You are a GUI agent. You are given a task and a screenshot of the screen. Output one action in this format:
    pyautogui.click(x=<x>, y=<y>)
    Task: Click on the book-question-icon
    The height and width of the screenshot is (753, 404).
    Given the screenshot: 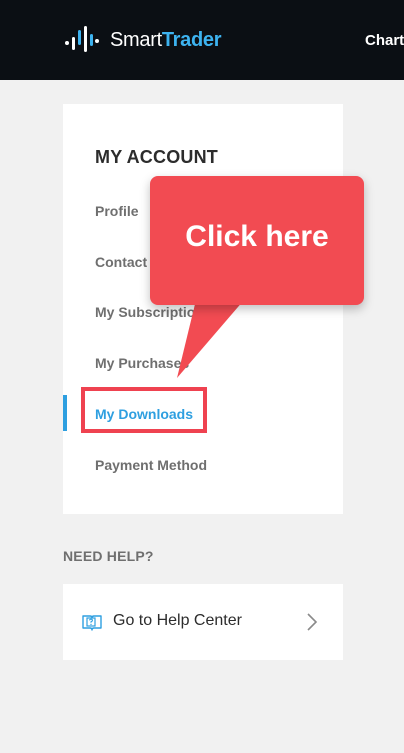 What is the action you would take?
    pyautogui.click(x=92, y=623)
    